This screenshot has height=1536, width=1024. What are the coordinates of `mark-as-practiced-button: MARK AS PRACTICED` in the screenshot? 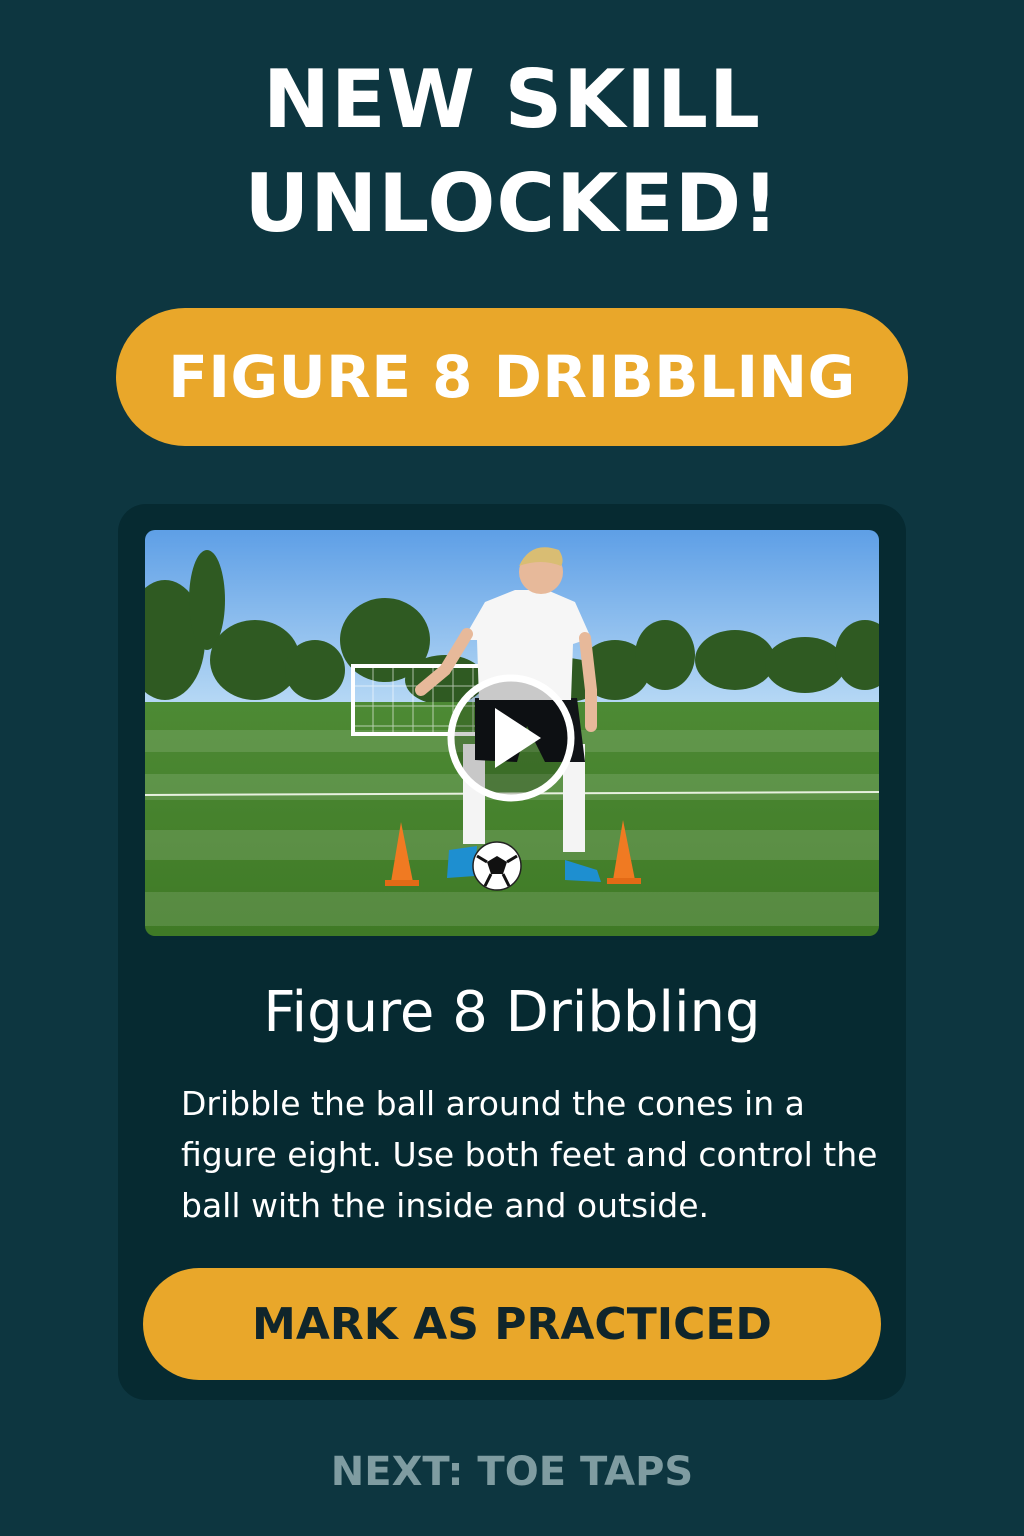 It's located at (512, 1324).